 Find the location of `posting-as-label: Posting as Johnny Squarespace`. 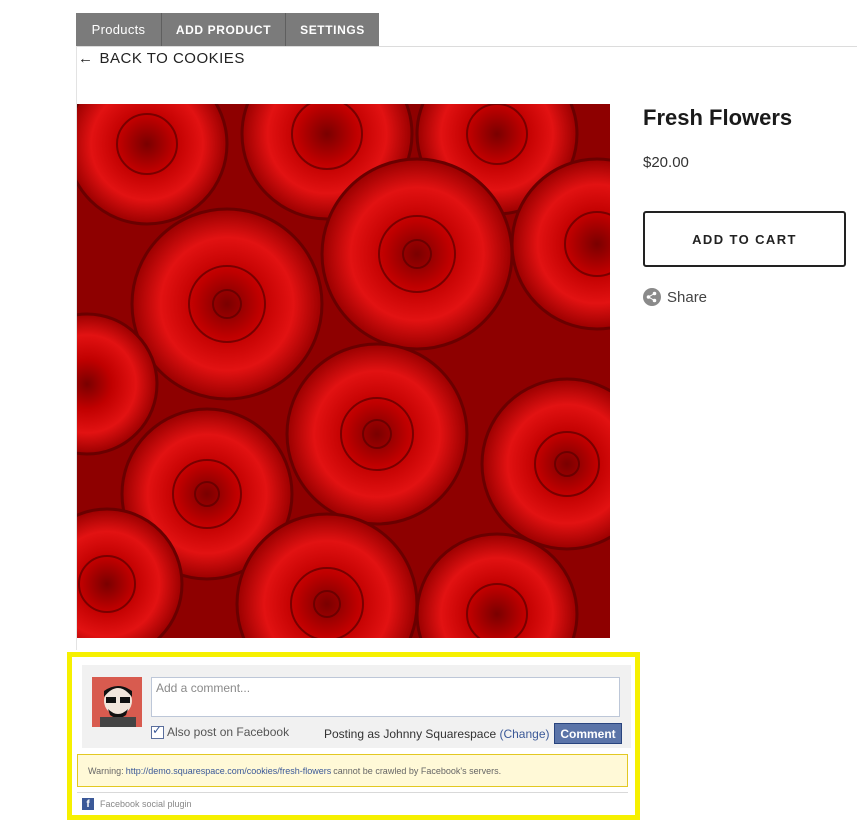

posting-as-label: Posting as Johnny Squarespace is located at coordinates (410, 734).